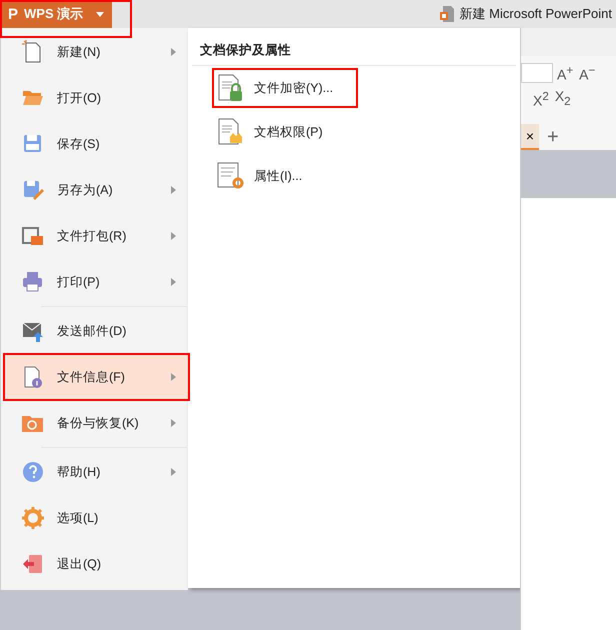 Image resolution: width=616 pixels, height=630 pixels. I want to click on menu-item: 备份与恢复(K), so click(96, 423).